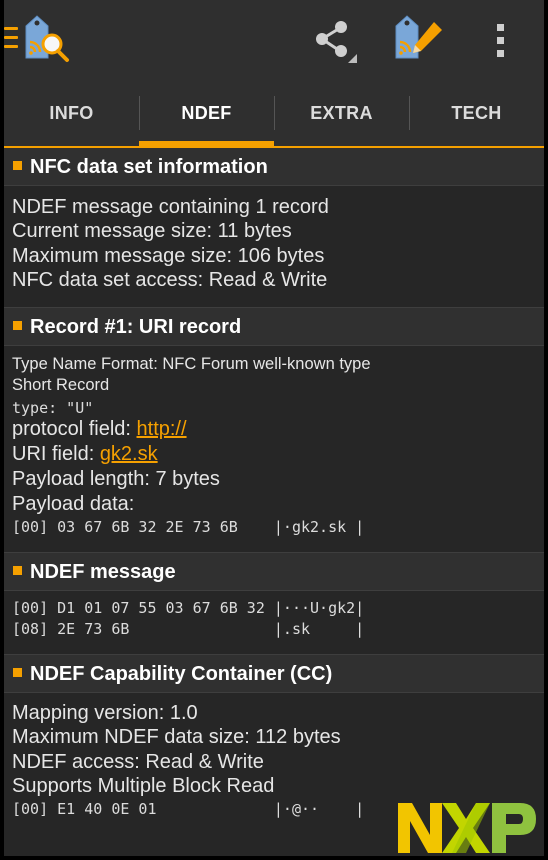  What do you see at coordinates (274, 167) in the screenshot?
I see `section-header-nfc-info: NFC data set information` at bounding box center [274, 167].